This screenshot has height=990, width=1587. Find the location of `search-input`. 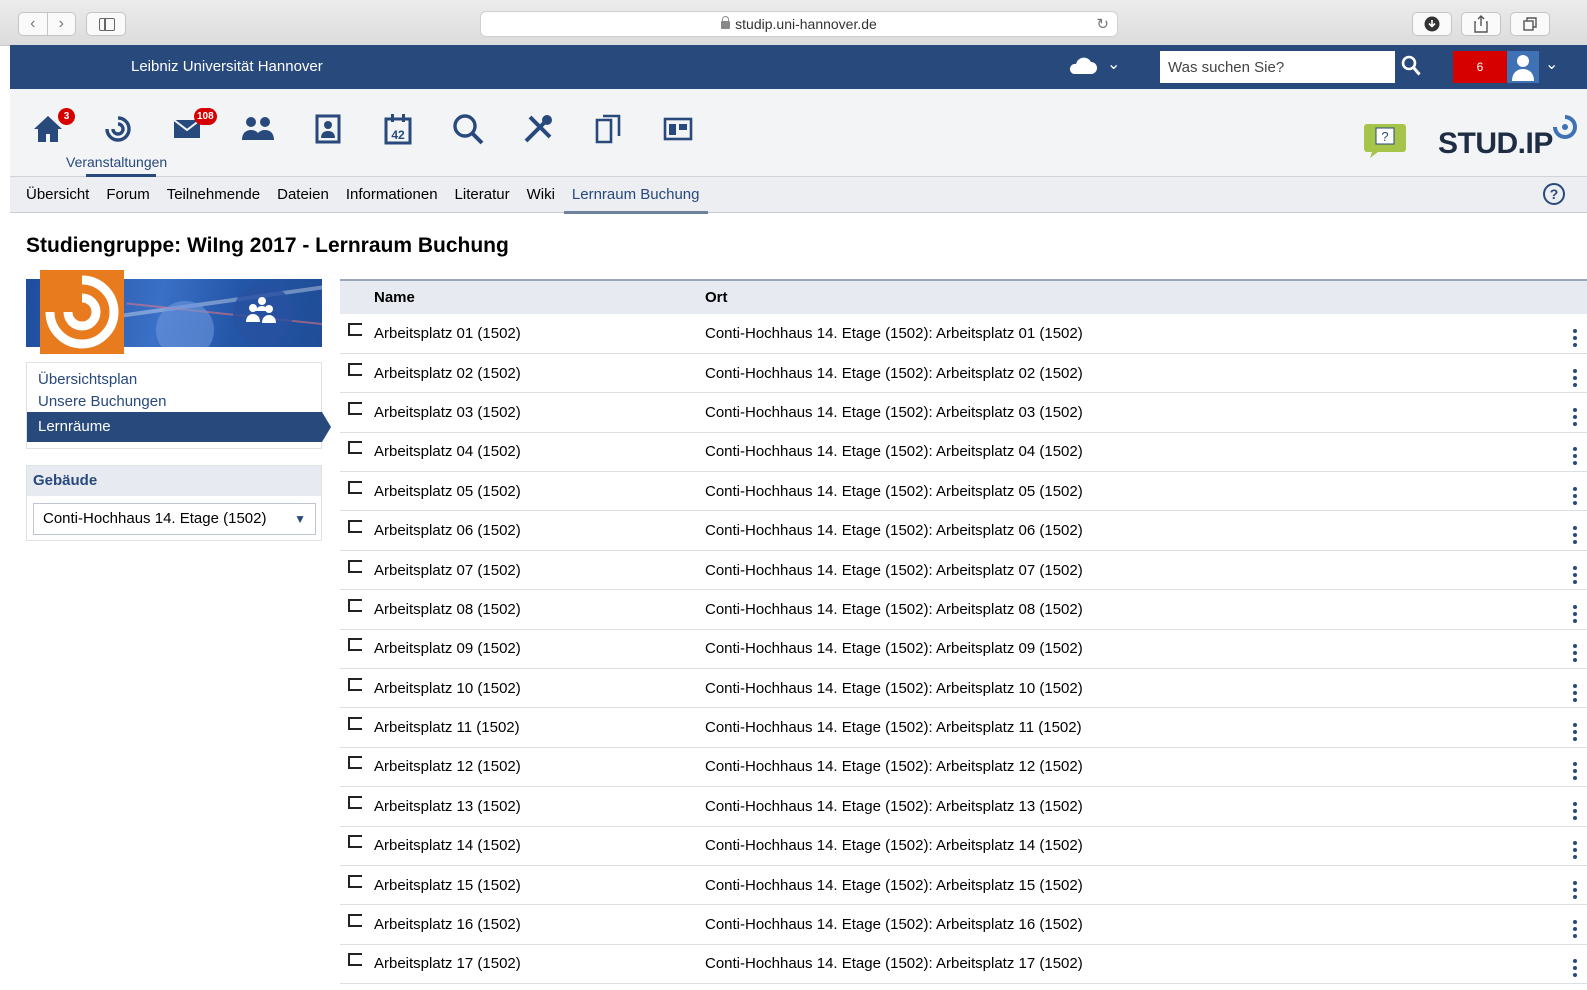

search-input is located at coordinates (1277, 67).